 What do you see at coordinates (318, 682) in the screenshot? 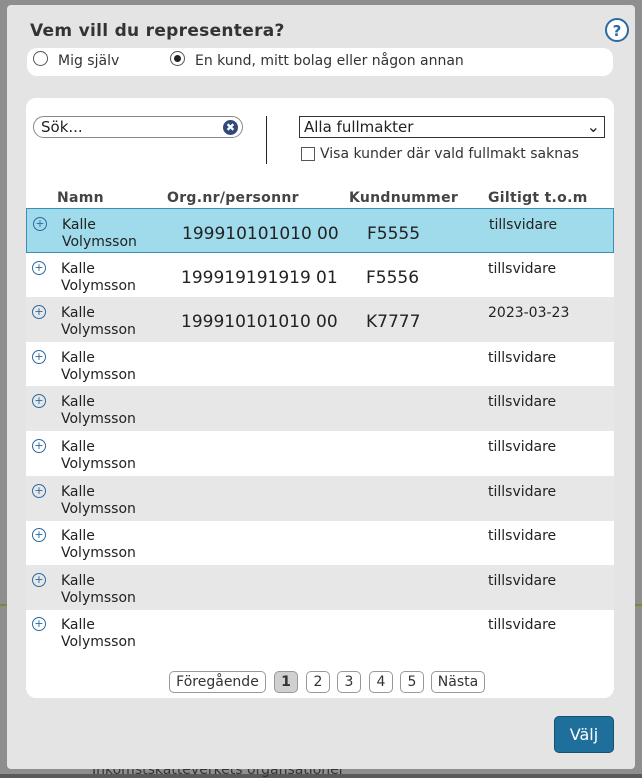
I see `page-button-2: 2` at bounding box center [318, 682].